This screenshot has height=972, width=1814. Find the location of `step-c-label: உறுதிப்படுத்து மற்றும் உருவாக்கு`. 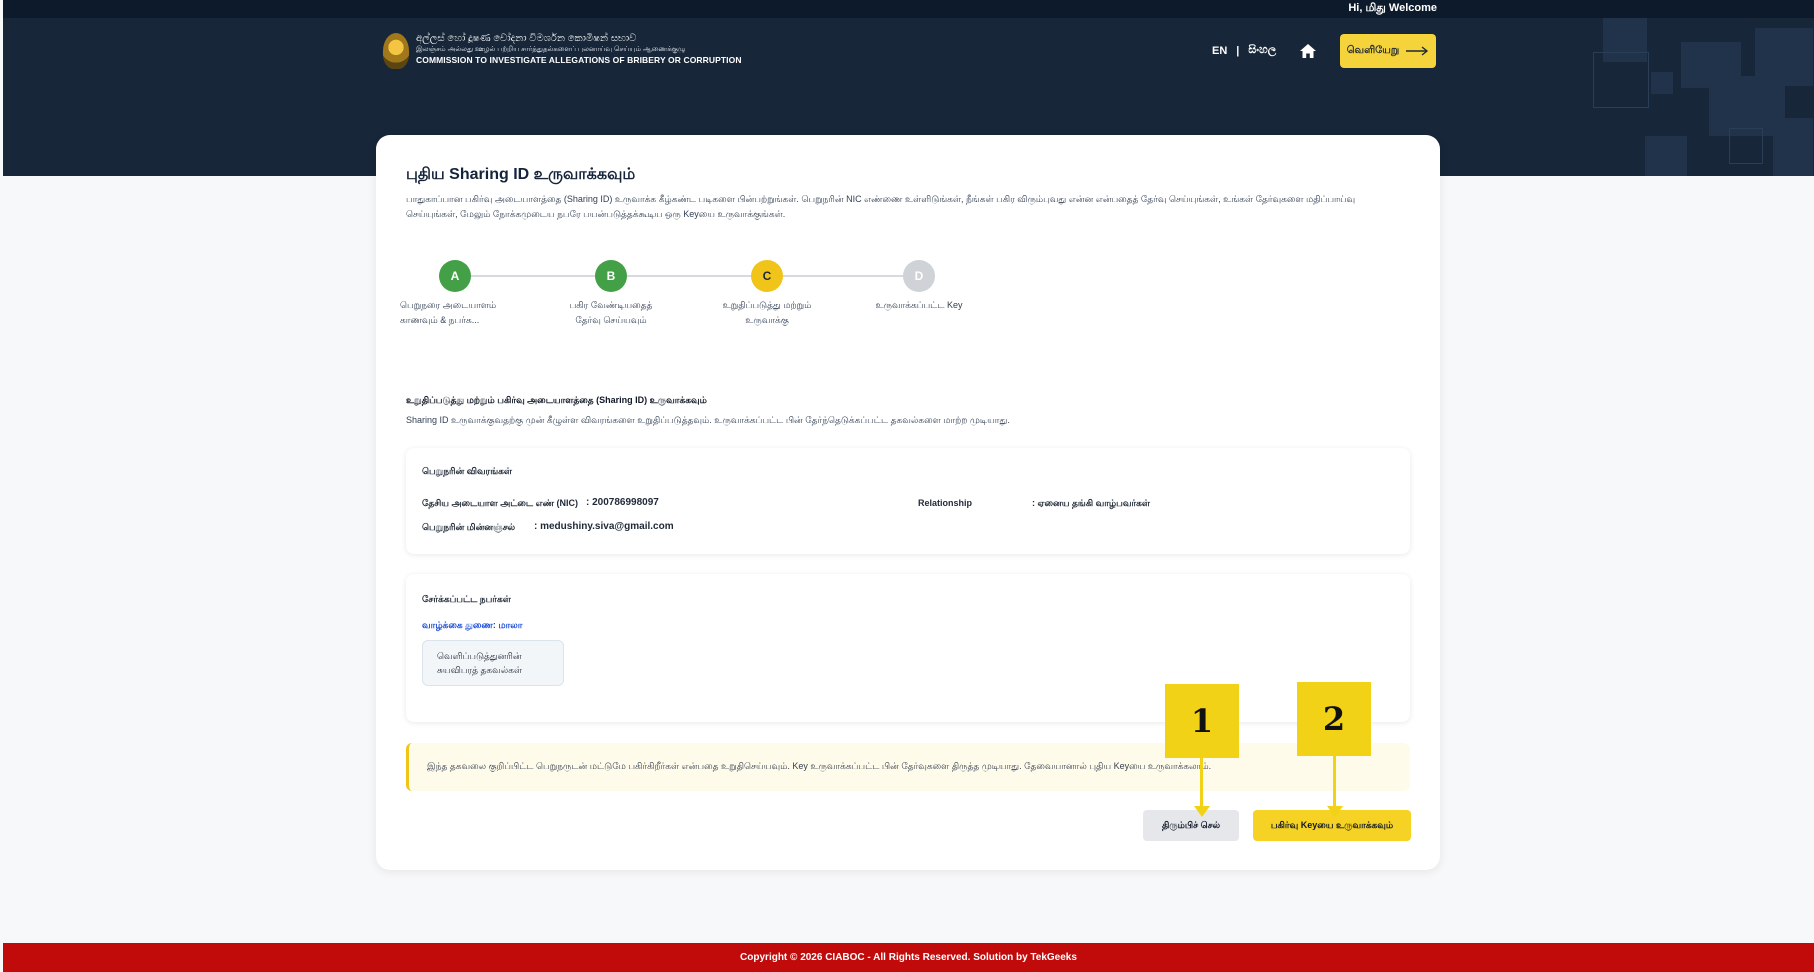

step-c-label: உறுதிப்படுத்து மற்றும் உருவாக்கு is located at coordinates (767, 312).